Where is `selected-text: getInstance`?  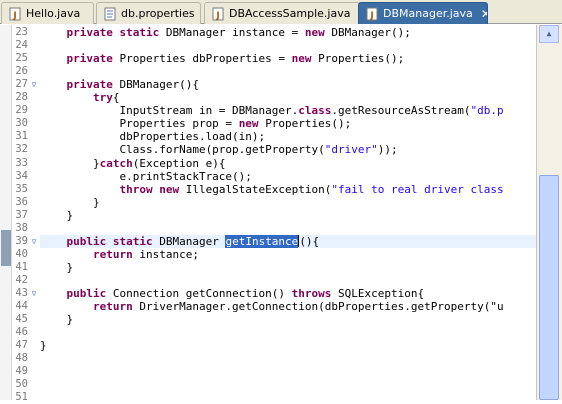
selected-text: getInstance is located at coordinates (262, 241).